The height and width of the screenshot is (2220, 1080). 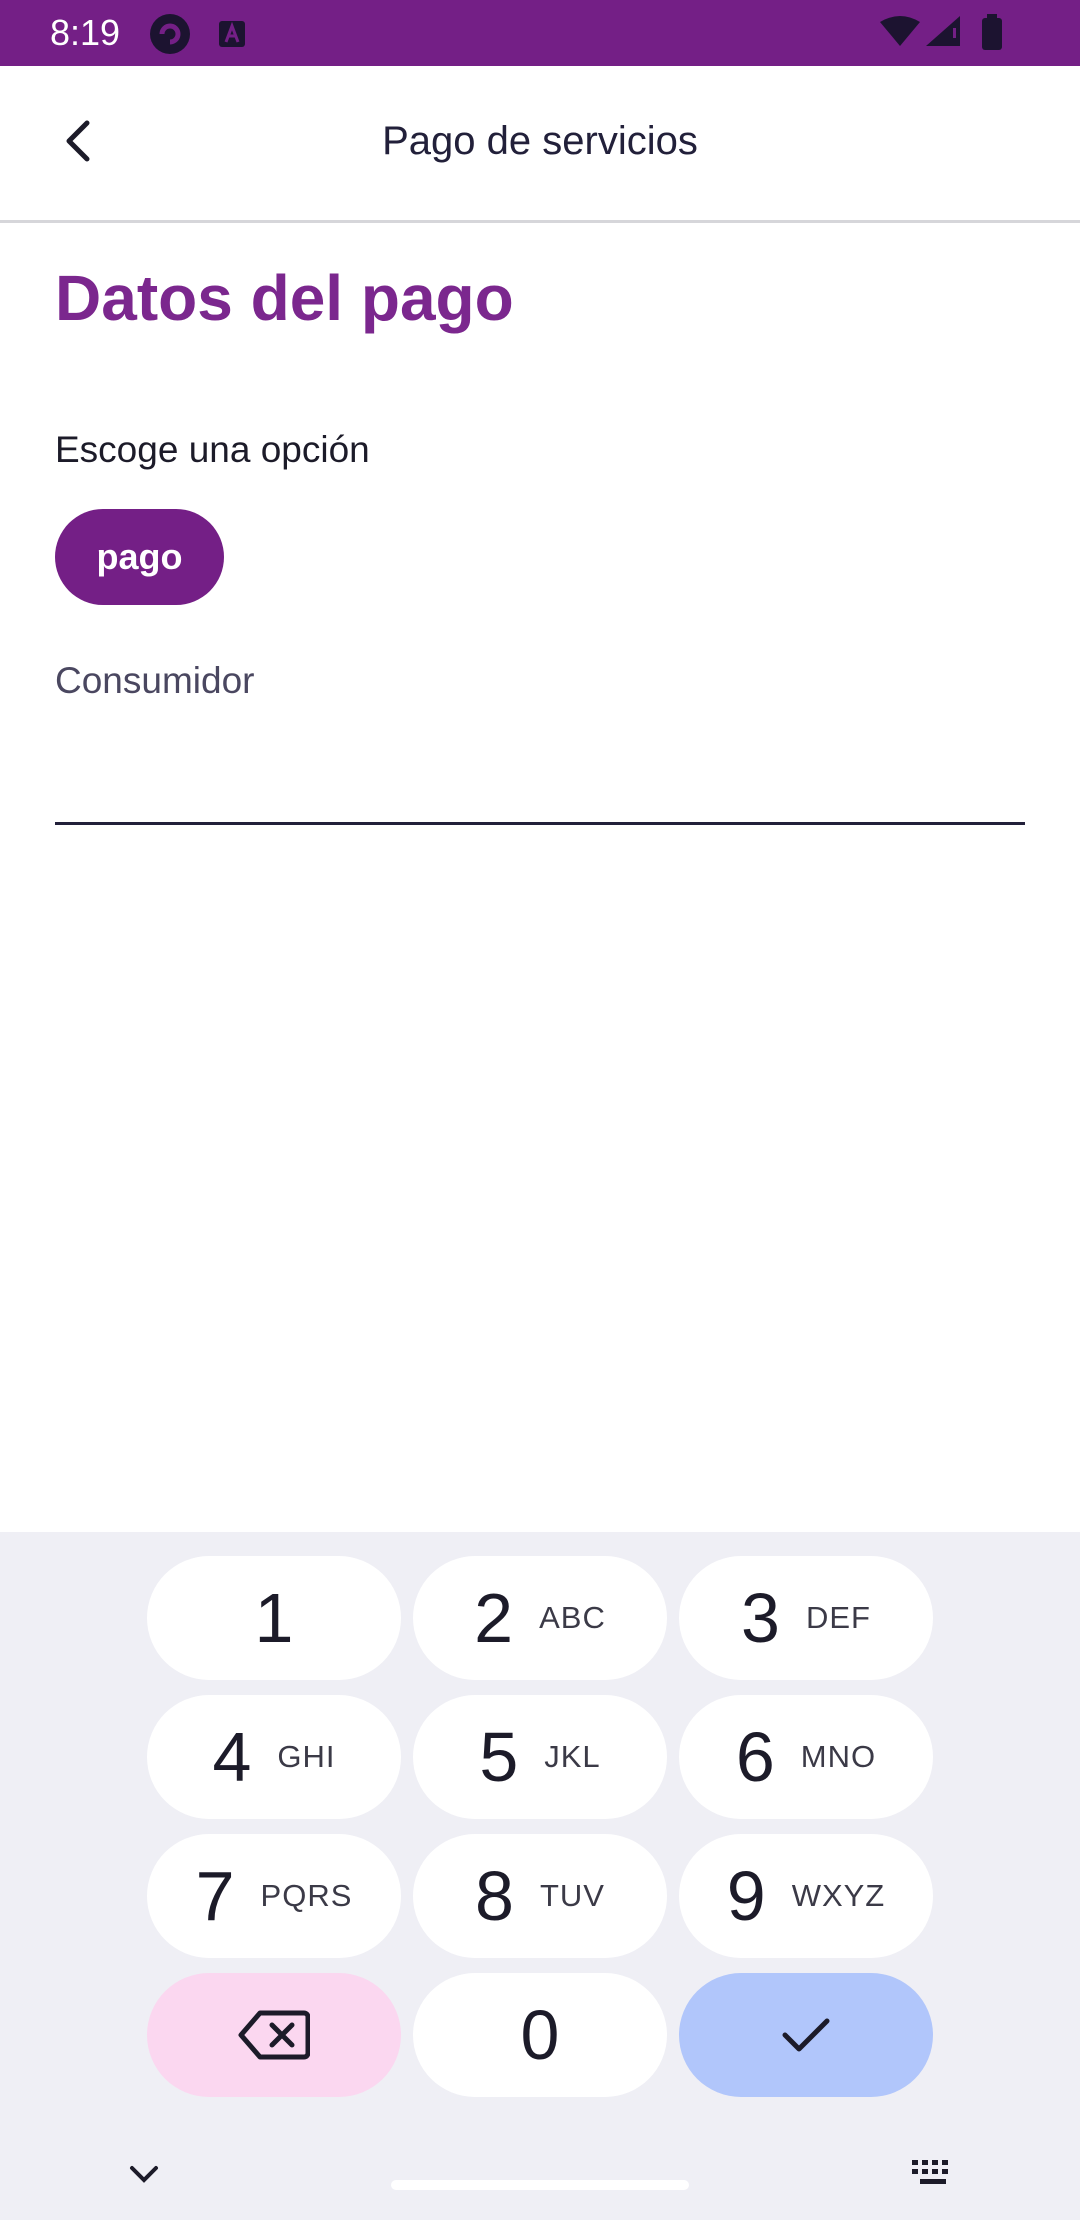 I want to click on battery-icon, so click(x=992, y=34).